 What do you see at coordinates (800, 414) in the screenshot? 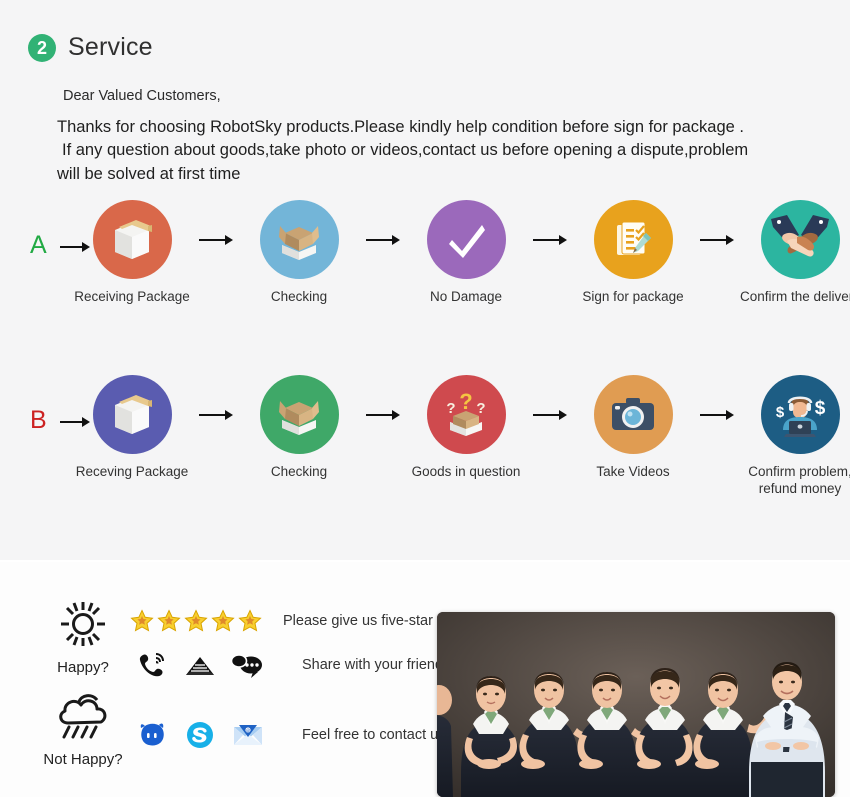
I see `support-agent-icon: $ $` at bounding box center [800, 414].